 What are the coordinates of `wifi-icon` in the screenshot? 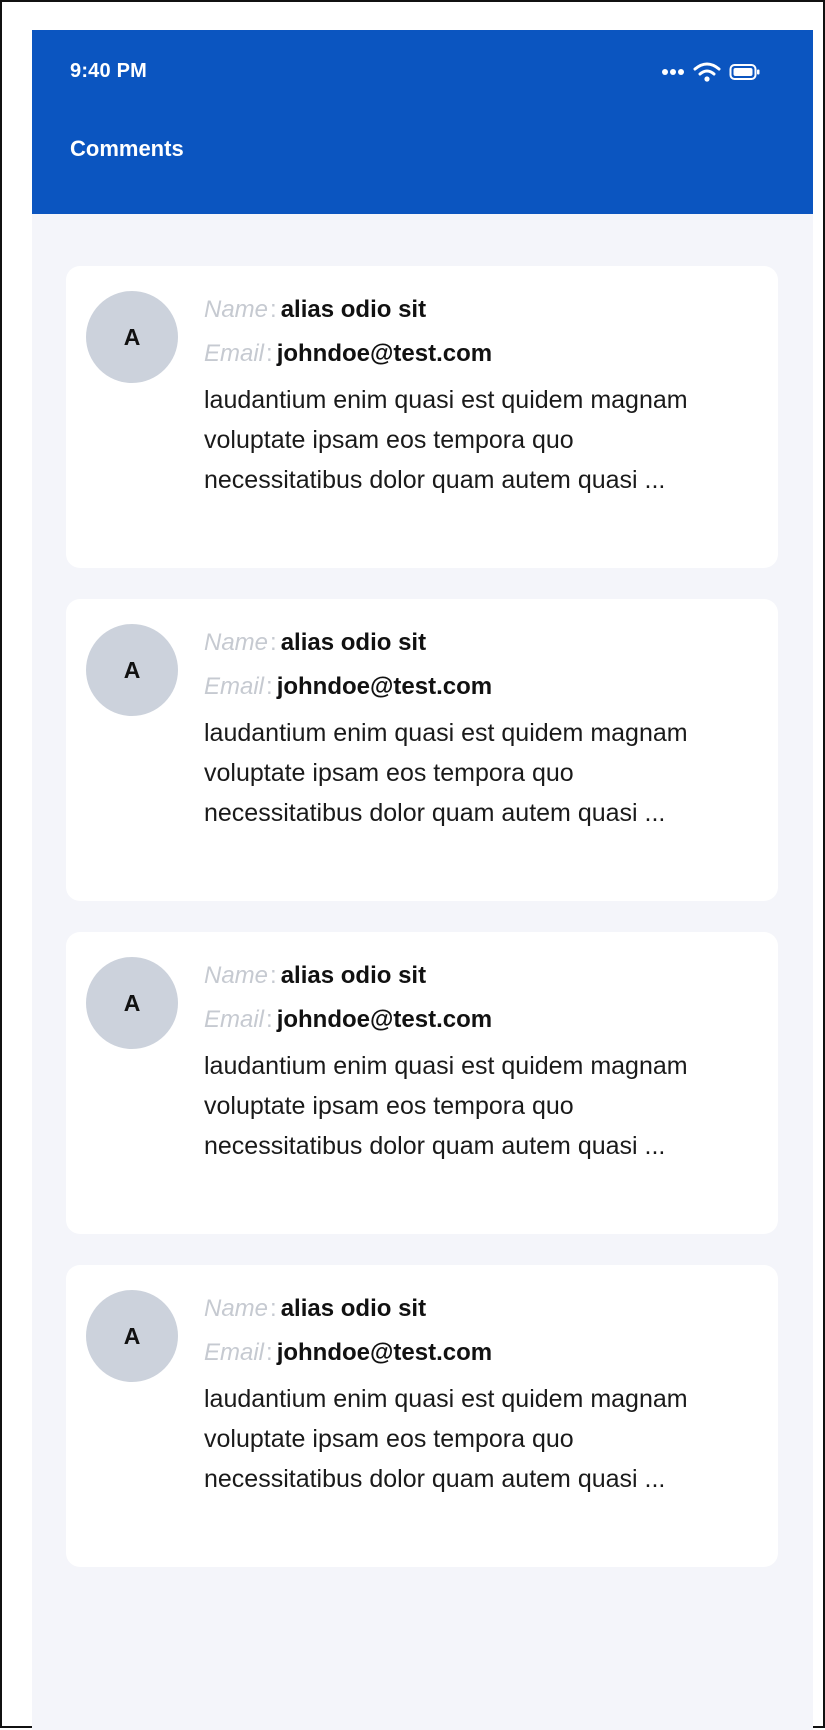 It's located at (707, 72).